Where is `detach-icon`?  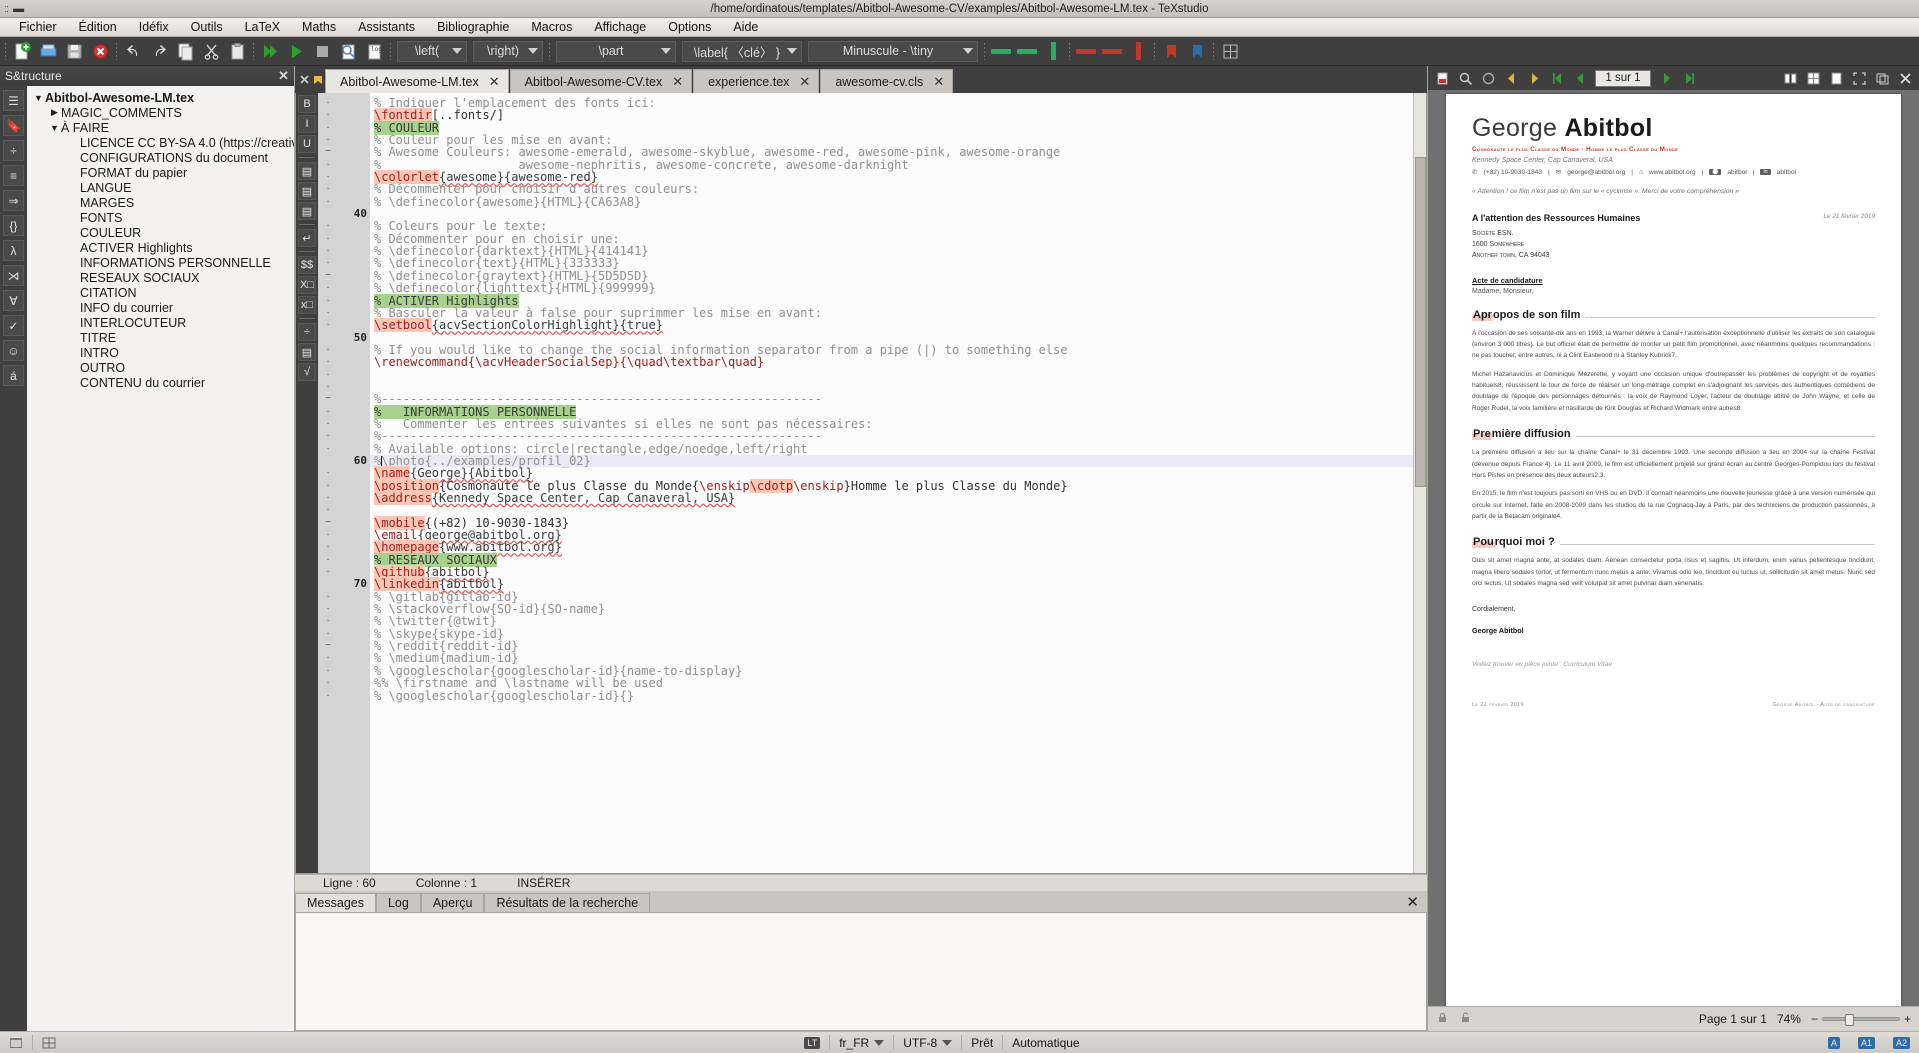 detach-icon is located at coordinates (1882, 78).